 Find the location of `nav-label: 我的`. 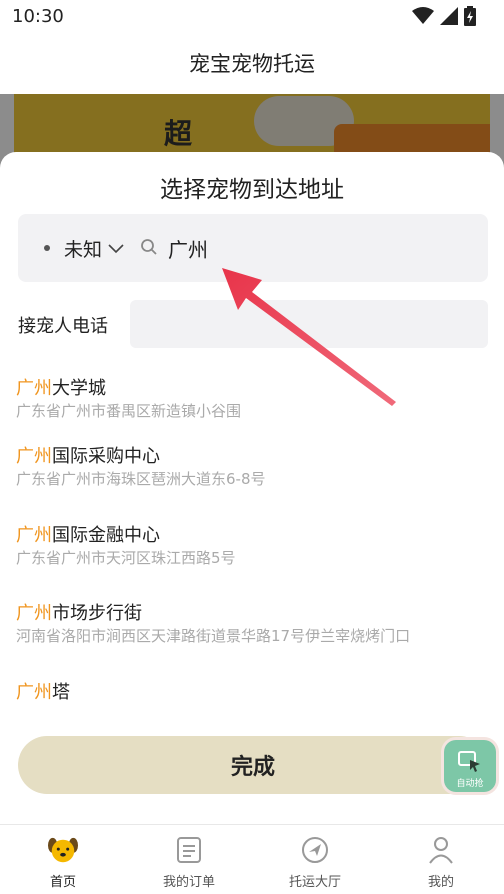

nav-label: 我的 is located at coordinates (440, 882).